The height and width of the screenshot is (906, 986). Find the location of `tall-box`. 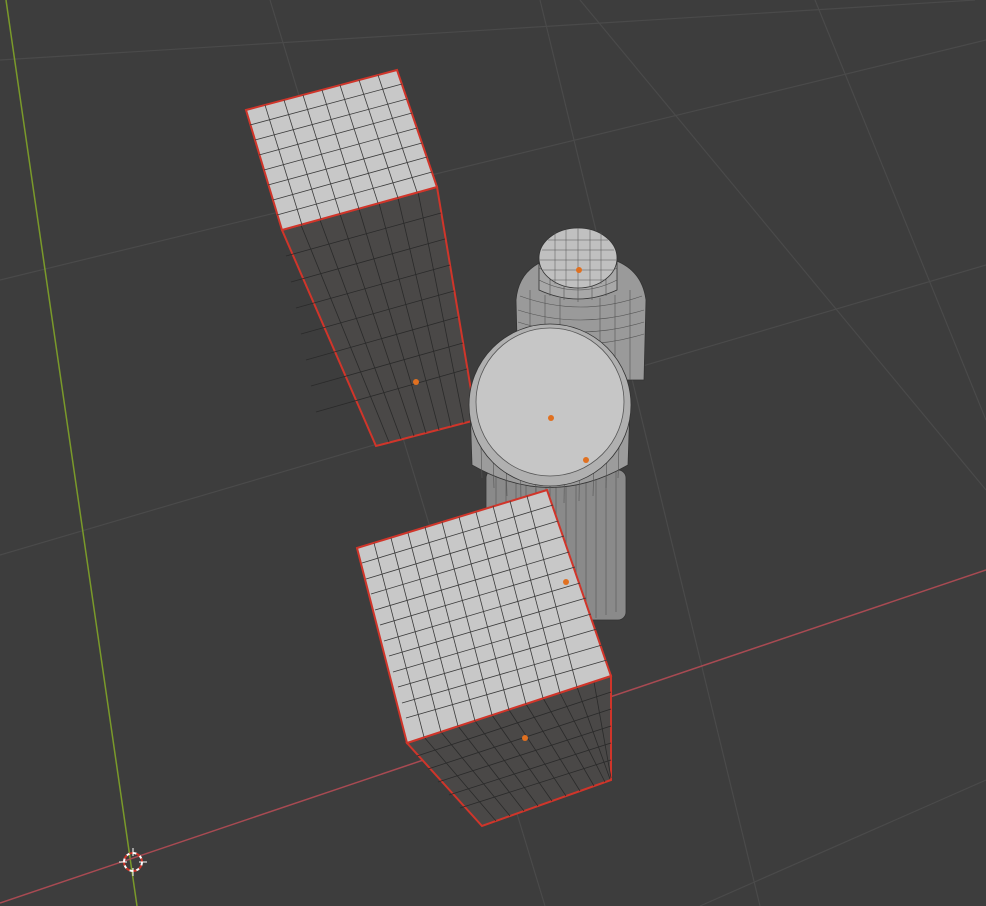

tall-box is located at coordinates (361, 258).